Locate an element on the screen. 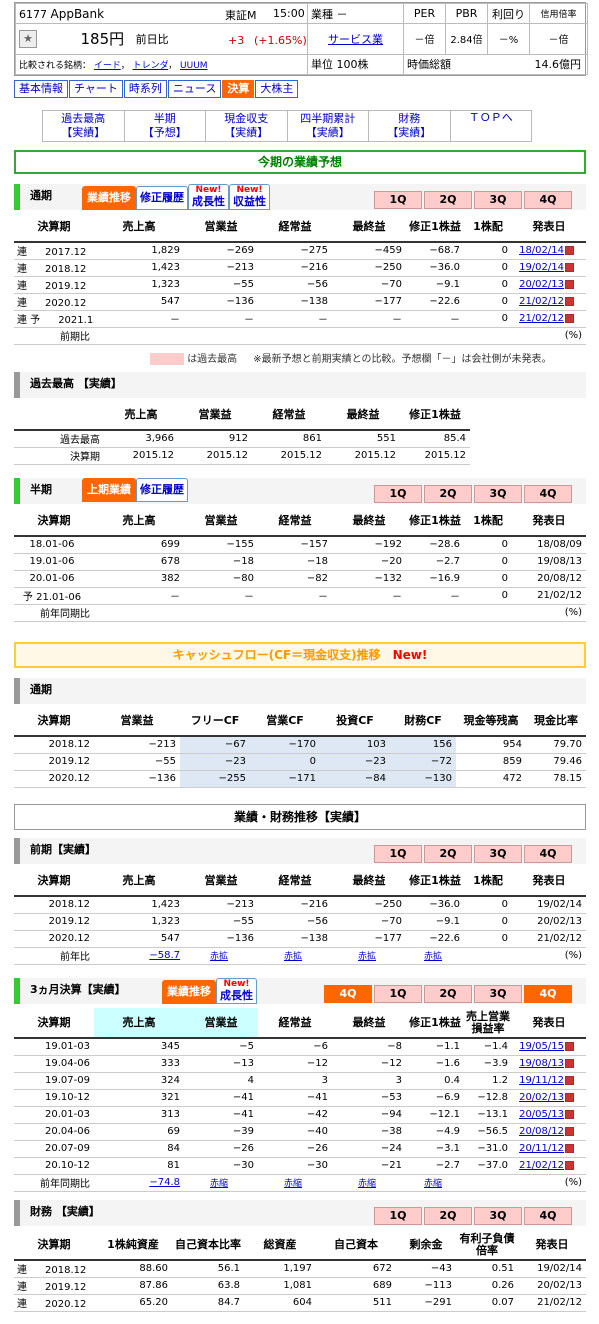 The image size is (599, 1324). nav-chart: チャート is located at coordinates (96, 89).